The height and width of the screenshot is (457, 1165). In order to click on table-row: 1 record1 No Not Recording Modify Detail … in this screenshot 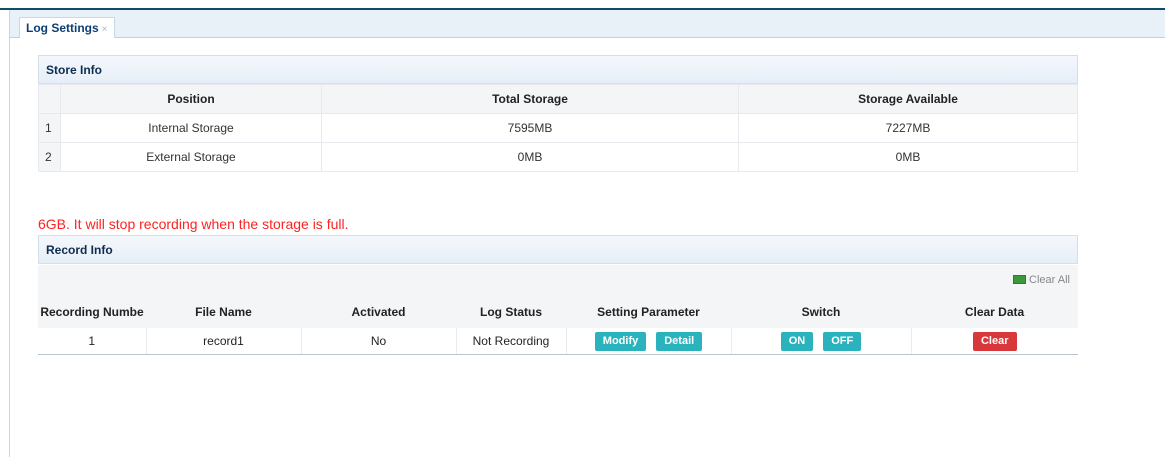, I will do `click(558, 341)`.